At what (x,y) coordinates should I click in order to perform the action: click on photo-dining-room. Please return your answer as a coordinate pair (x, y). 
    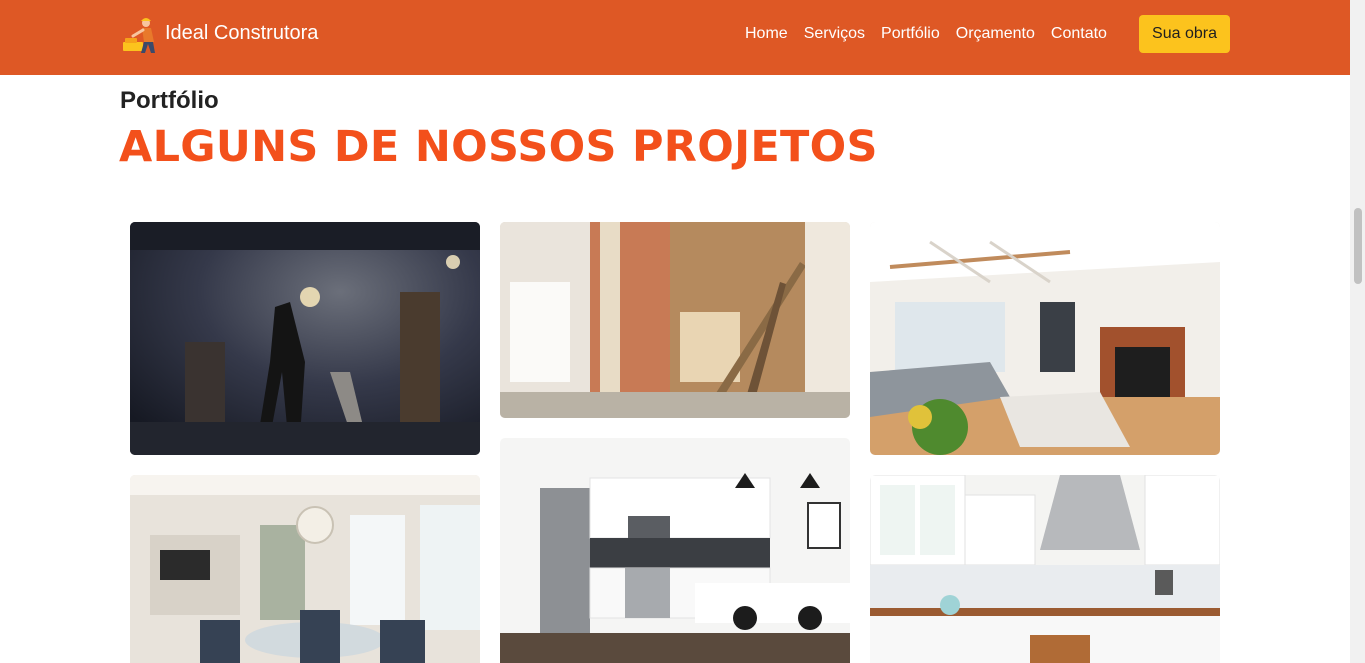
    Looking at the image, I should click on (305, 569).